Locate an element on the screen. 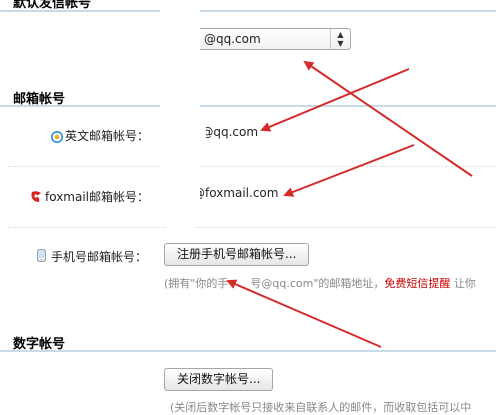 The width and height of the screenshot is (496, 415). mobile-phone-icon is located at coordinates (41, 256).